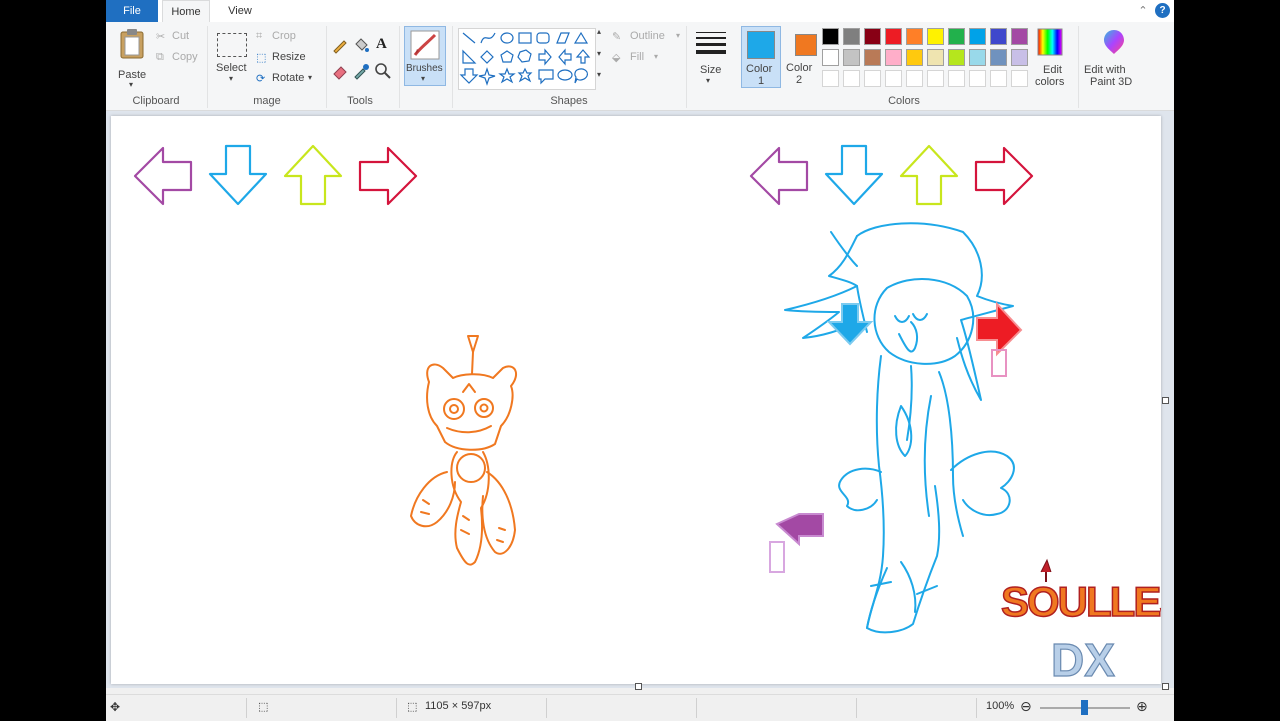 The width and height of the screenshot is (1280, 721). I want to click on edit-colors-label-line2: colors, so click(1050, 82).